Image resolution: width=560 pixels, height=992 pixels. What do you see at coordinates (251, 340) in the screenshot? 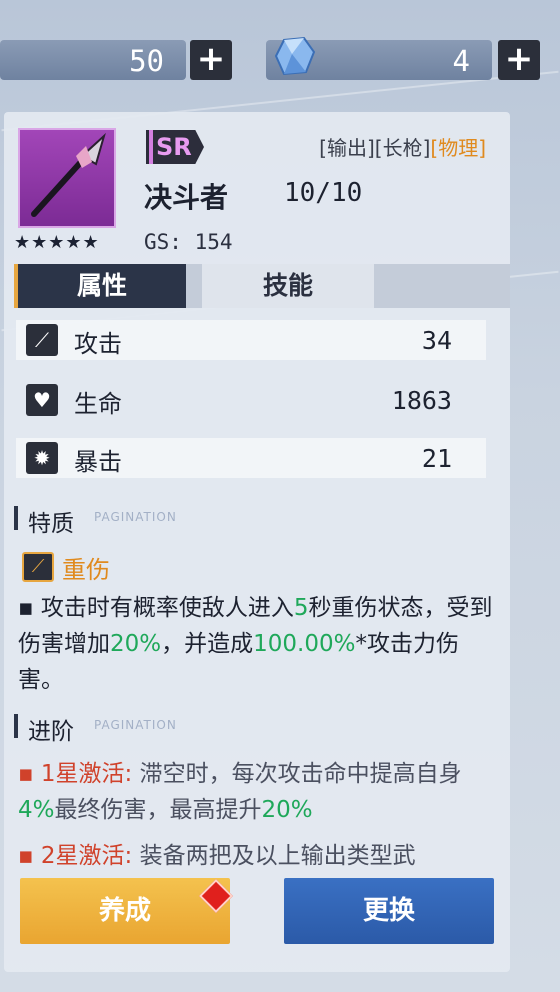
I see `stat-row-attack: ⟋ 攻击 34` at bounding box center [251, 340].